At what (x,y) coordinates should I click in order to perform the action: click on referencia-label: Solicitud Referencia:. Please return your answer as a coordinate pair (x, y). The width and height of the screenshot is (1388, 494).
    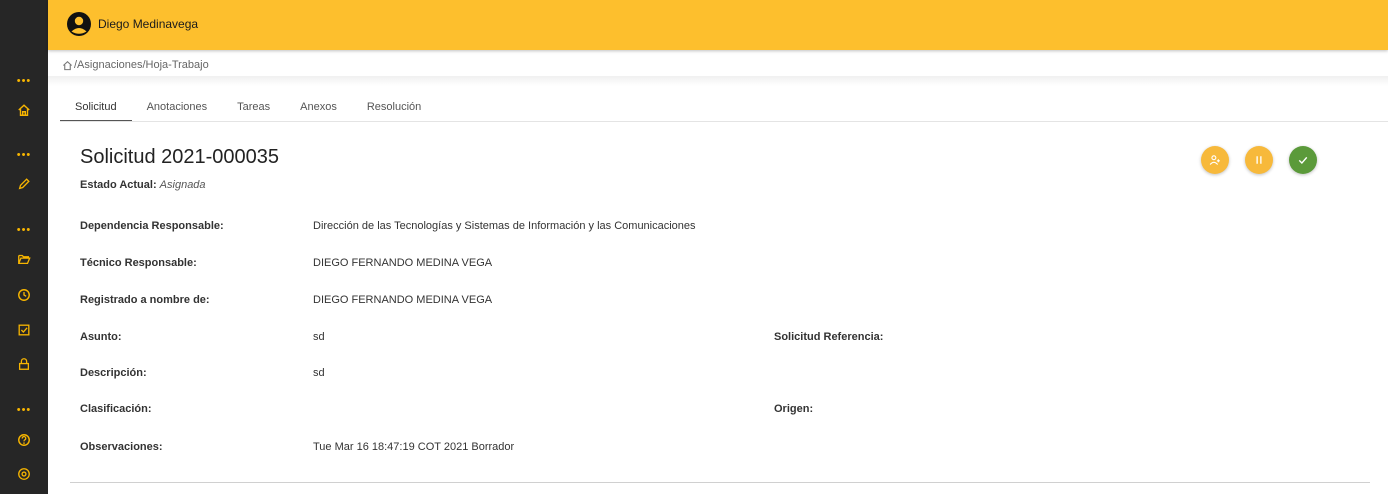
    Looking at the image, I should click on (829, 337).